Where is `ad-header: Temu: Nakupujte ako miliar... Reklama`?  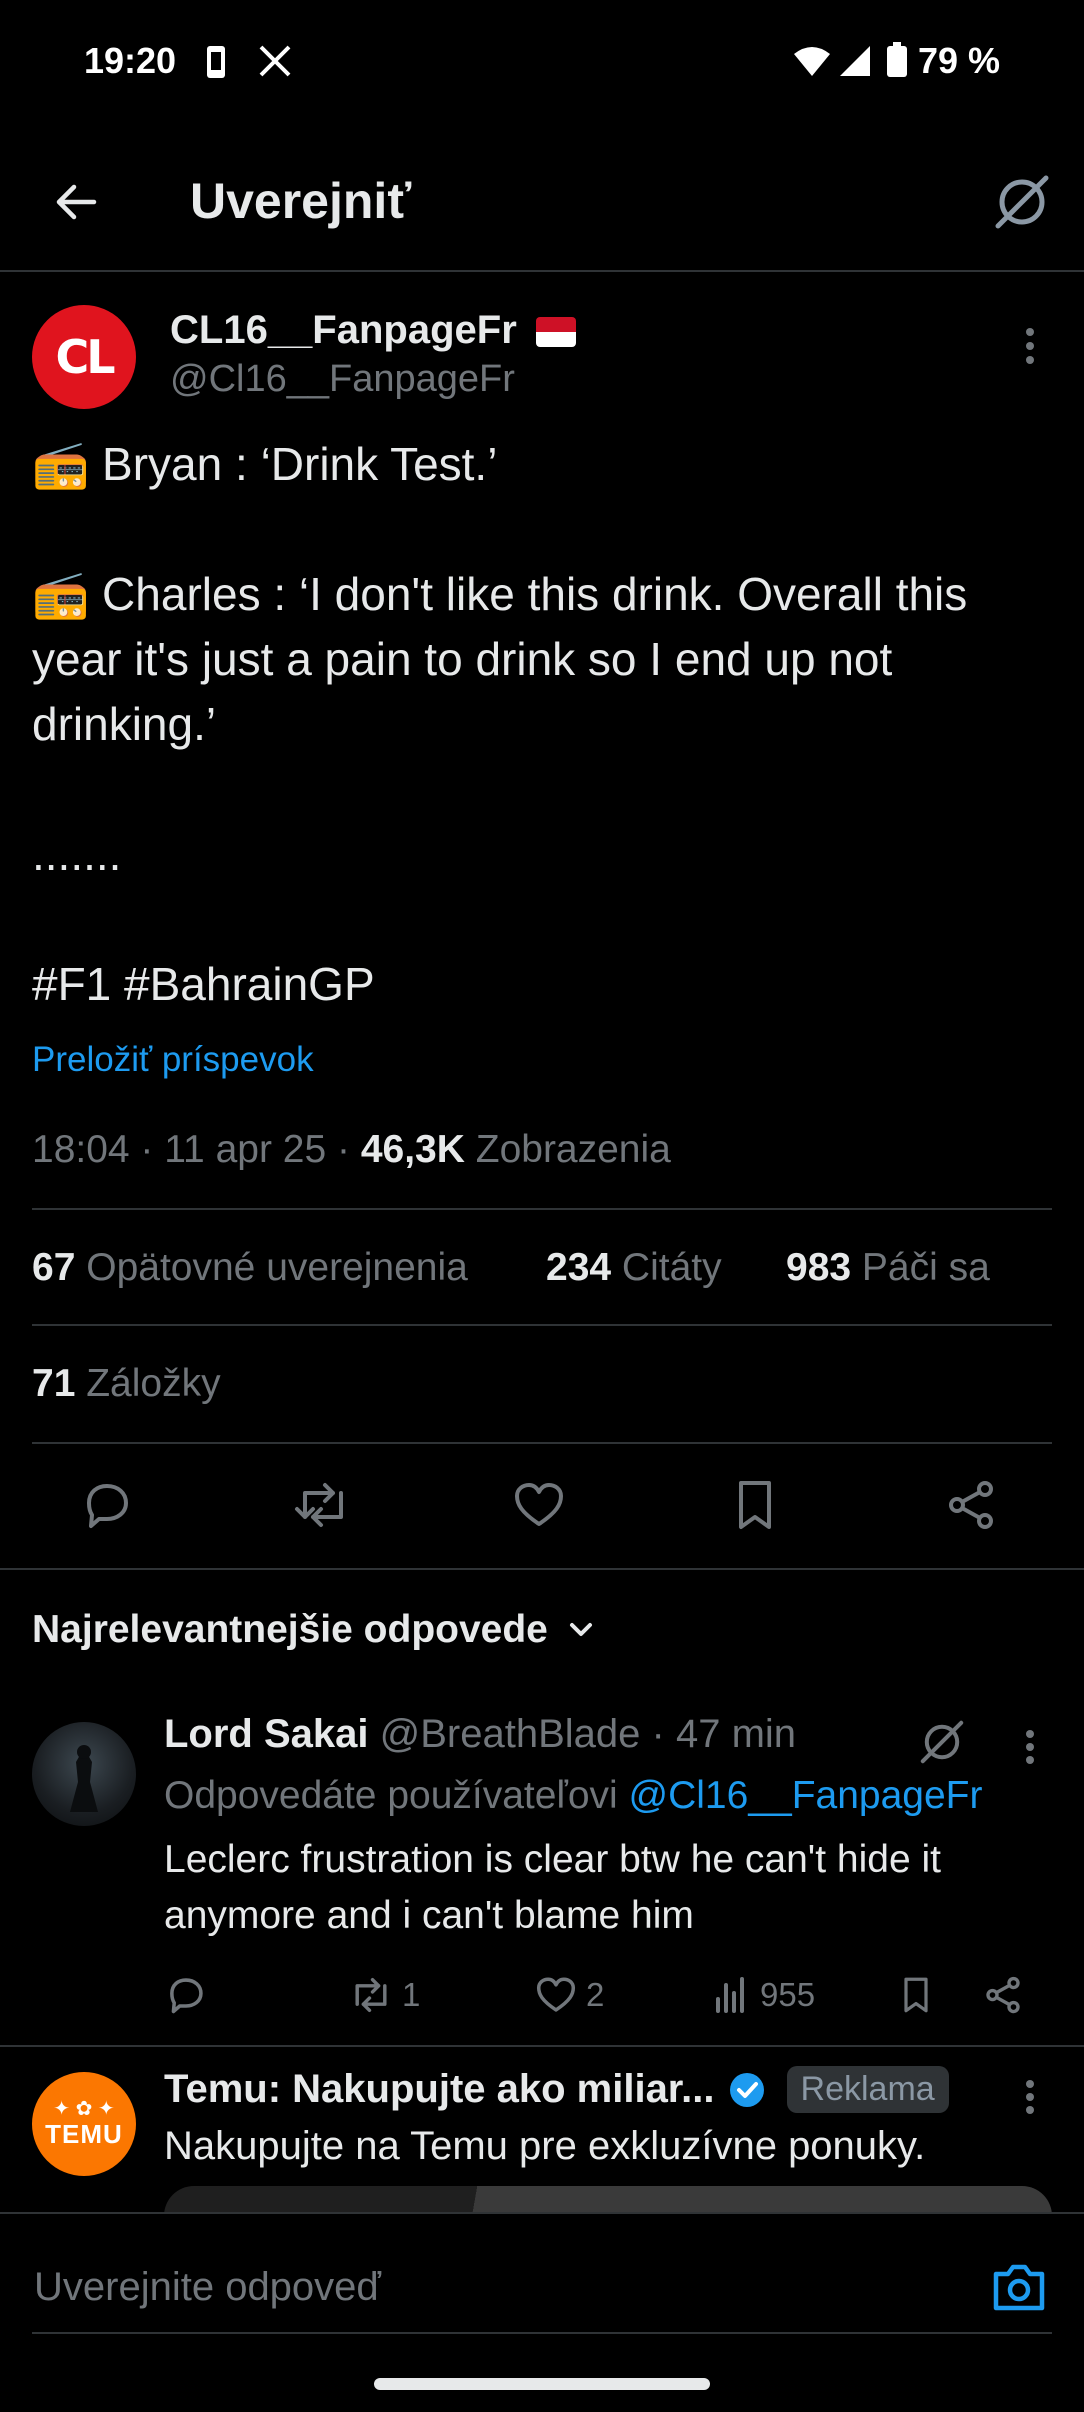
ad-header: Temu: Nakupujte ako miliar... Reklama is located at coordinates (556, 2089).